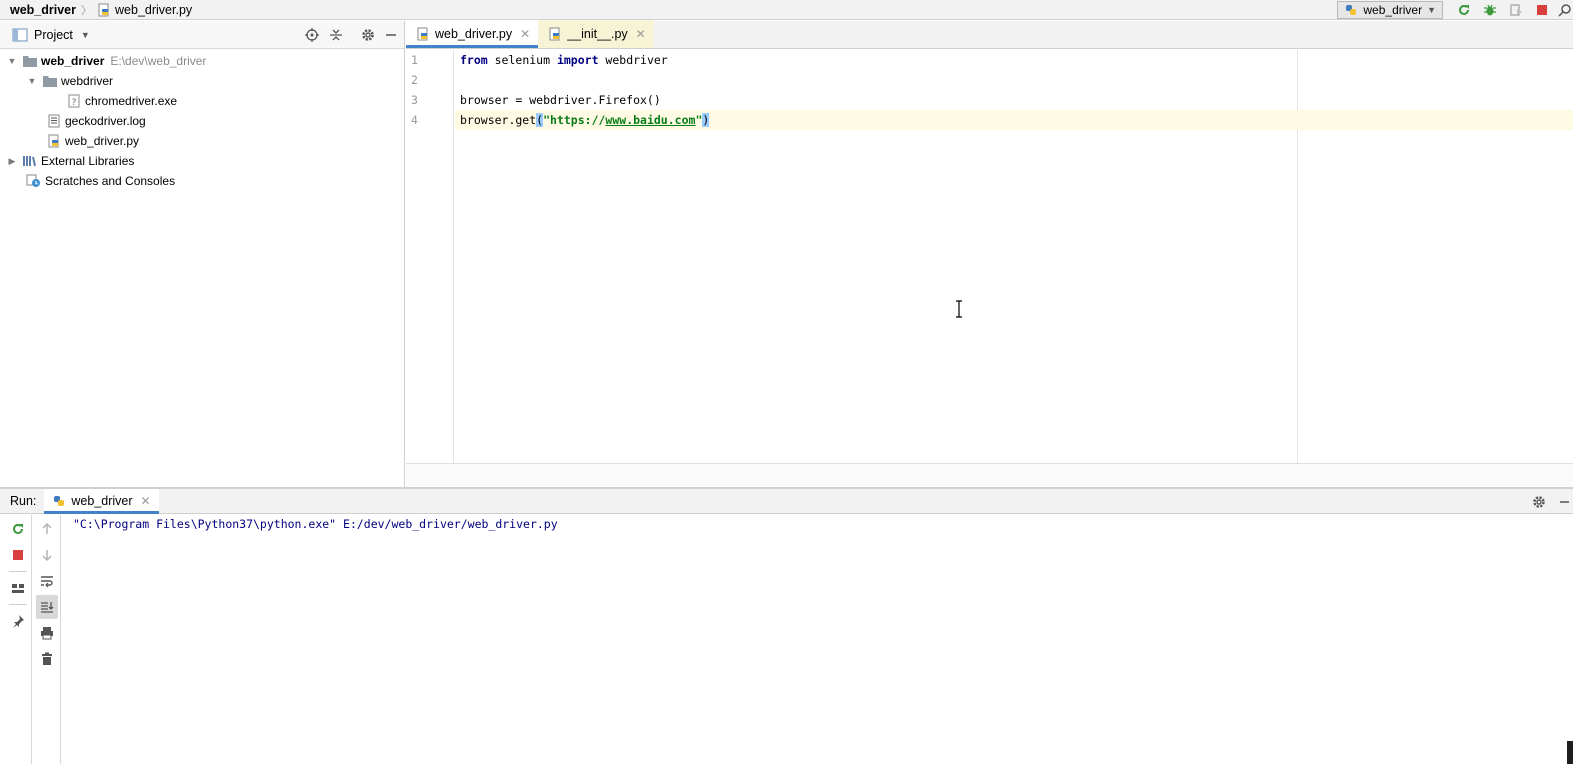  I want to click on stop-icon, so click(18, 555).